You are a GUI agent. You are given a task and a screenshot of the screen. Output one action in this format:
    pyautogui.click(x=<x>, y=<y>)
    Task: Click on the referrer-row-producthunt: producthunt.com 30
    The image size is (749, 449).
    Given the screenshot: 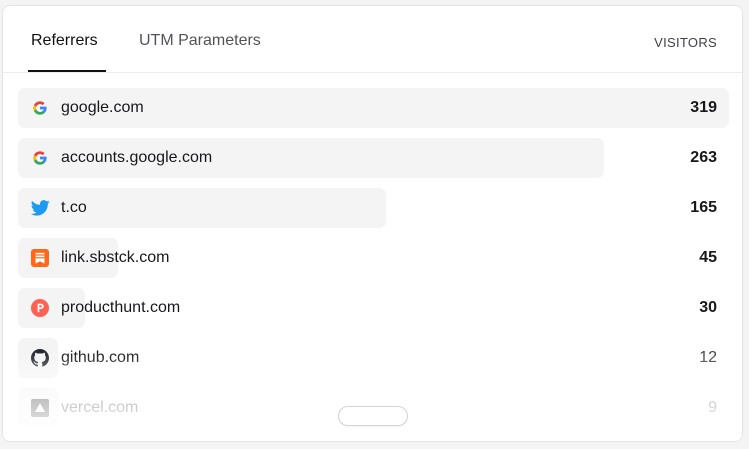 What is the action you would take?
    pyautogui.click(x=373, y=308)
    